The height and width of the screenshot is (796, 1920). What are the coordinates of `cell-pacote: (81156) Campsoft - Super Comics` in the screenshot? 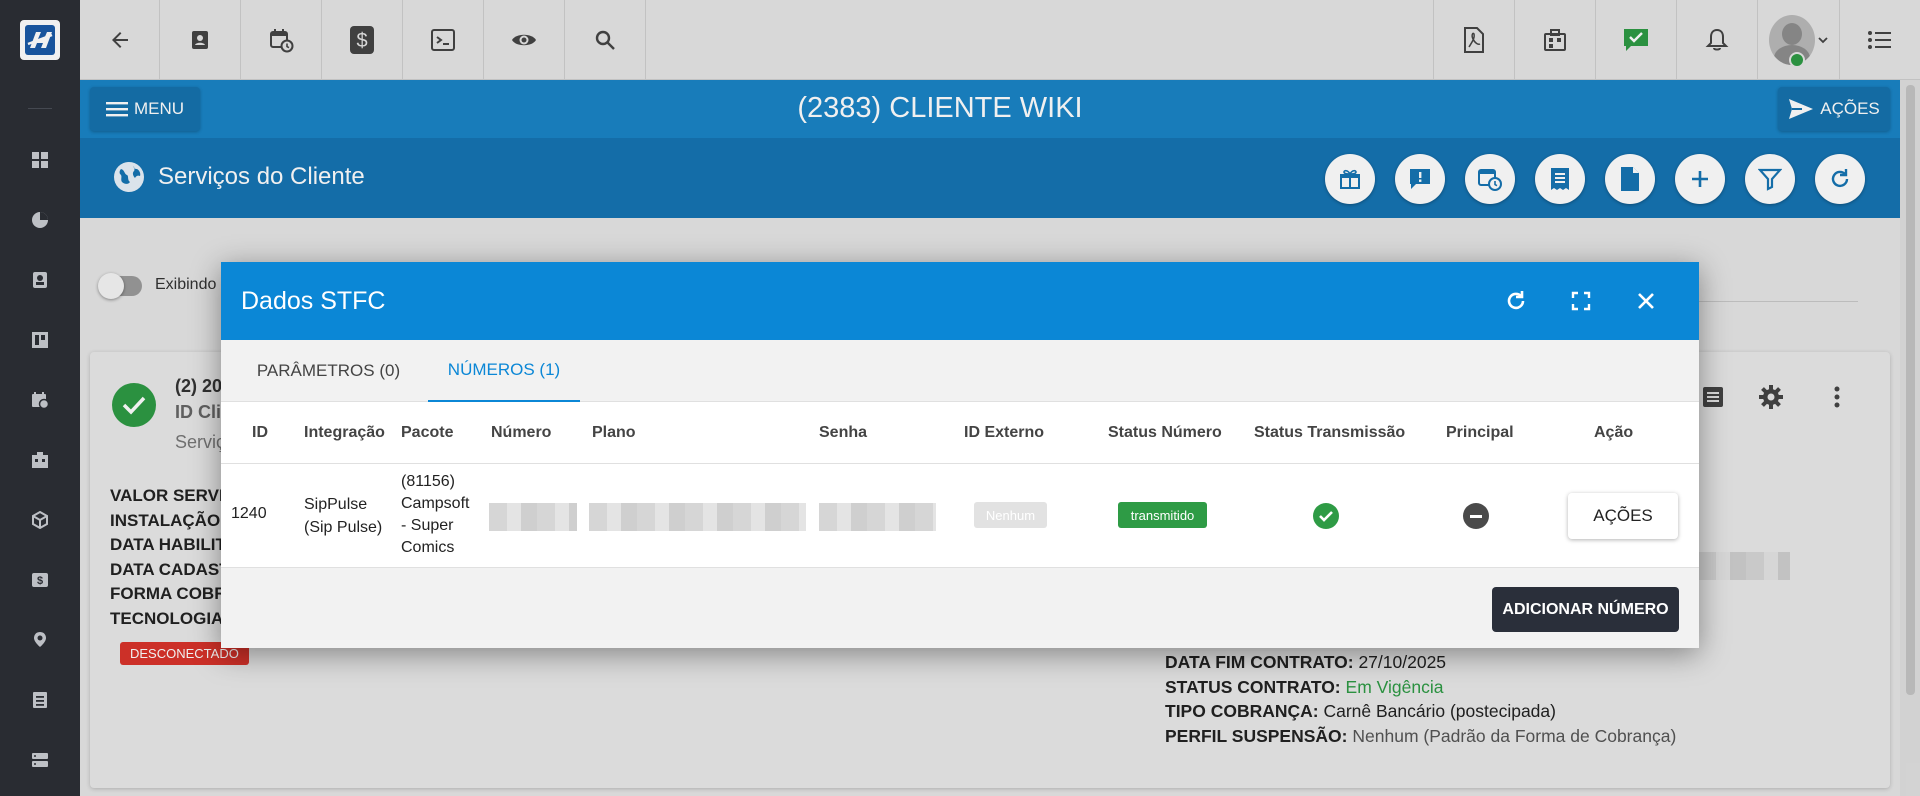 It's located at (435, 514).